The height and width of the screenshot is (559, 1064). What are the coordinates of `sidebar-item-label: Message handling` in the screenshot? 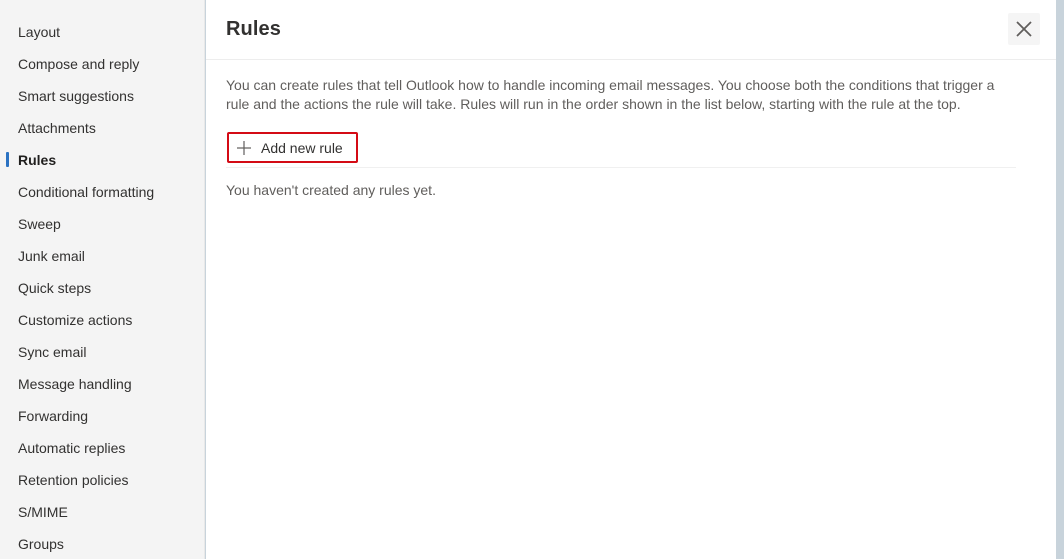 It's located at (75, 384).